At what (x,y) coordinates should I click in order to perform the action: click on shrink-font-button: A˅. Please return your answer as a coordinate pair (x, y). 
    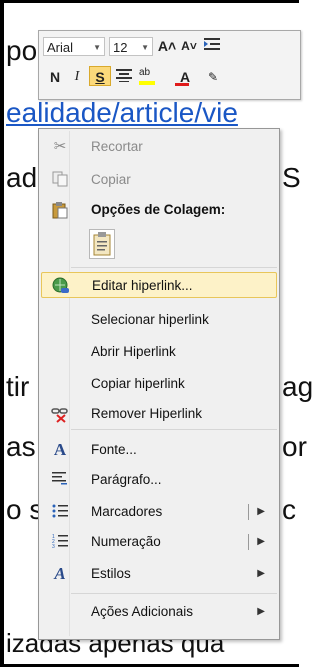
    Looking at the image, I should click on (189, 46).